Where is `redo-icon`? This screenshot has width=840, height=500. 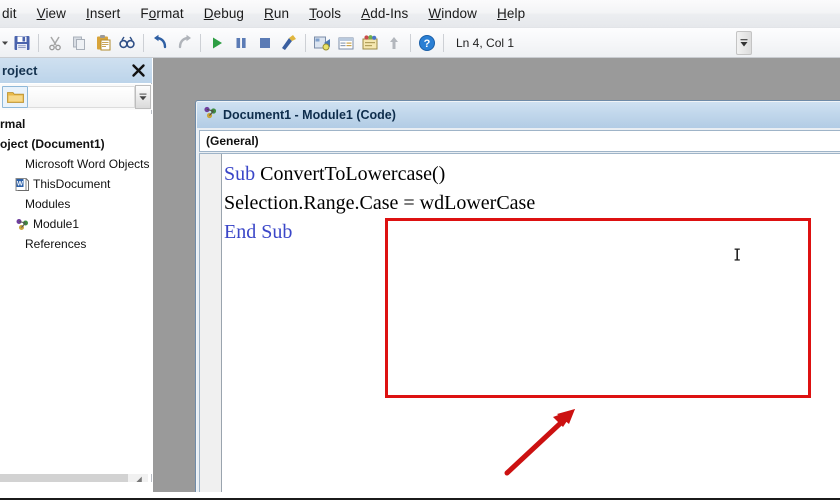 redo-icon is located at coordinates (184, 43).